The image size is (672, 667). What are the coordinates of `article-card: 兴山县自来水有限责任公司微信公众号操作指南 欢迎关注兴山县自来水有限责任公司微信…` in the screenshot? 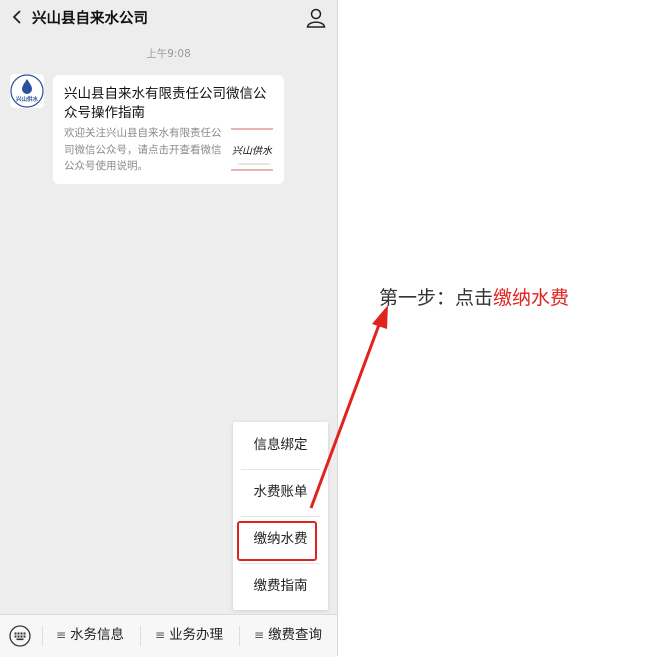 It's located at (168, 129).